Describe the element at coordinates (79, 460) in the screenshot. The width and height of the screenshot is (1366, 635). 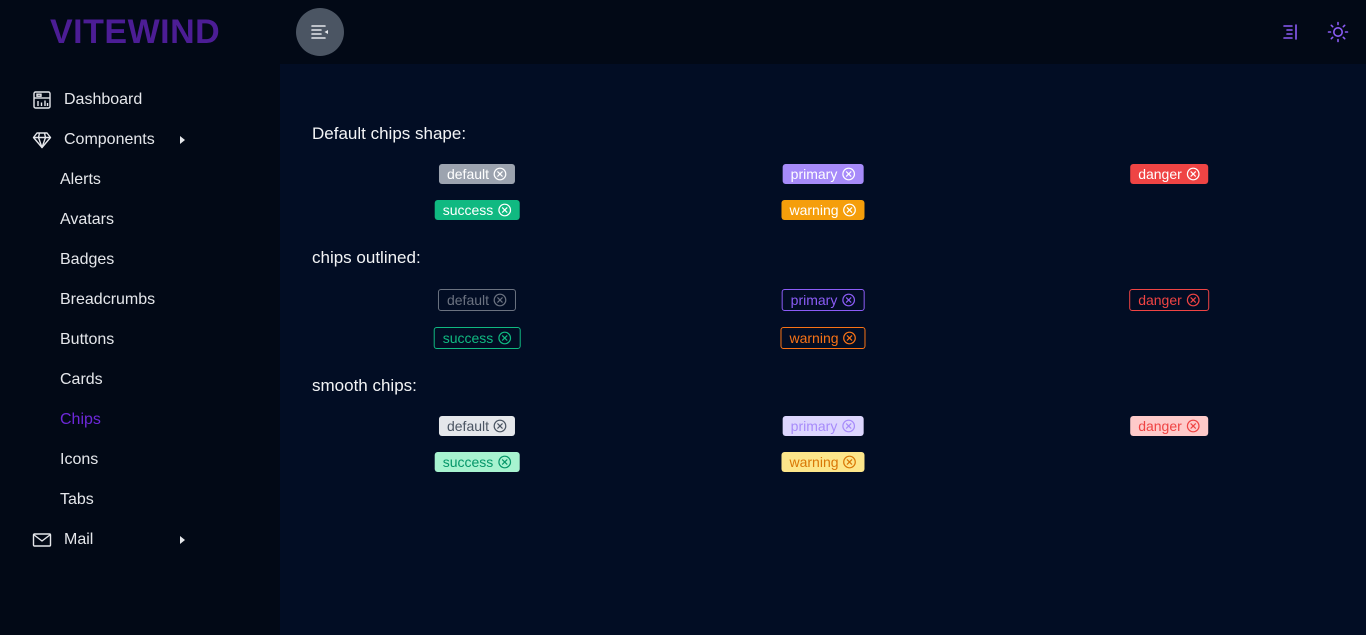
I see `sidebar-item-icons: Icons` at that location.